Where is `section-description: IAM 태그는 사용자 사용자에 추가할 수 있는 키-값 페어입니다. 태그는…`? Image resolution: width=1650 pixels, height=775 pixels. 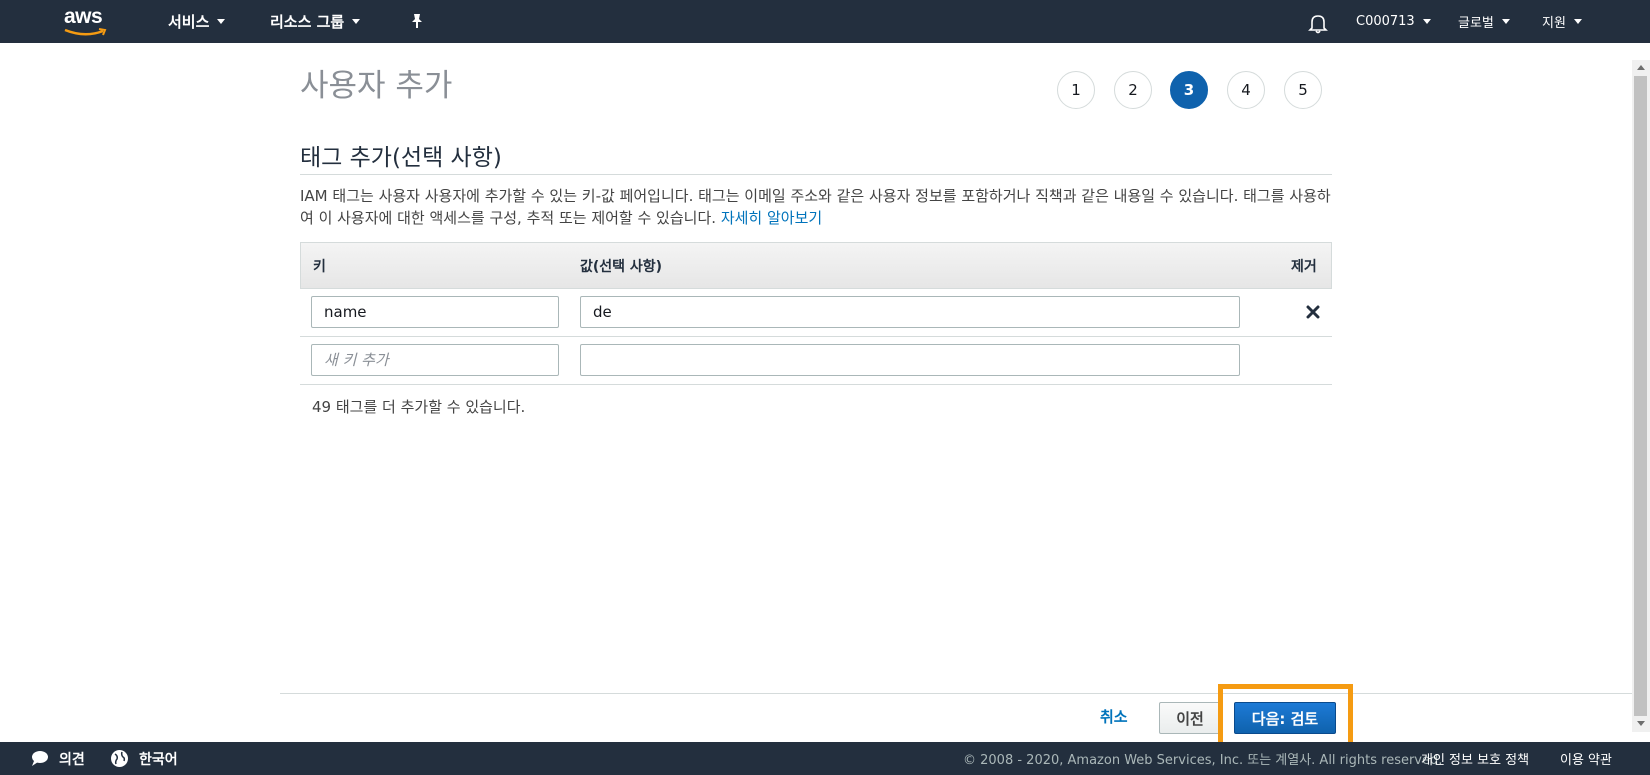 section-description: IAM 태그는 사용자 사용자에 추가할 수 있는 키-값 페어입니다. 태그는… is located at coordinates (815, 207).